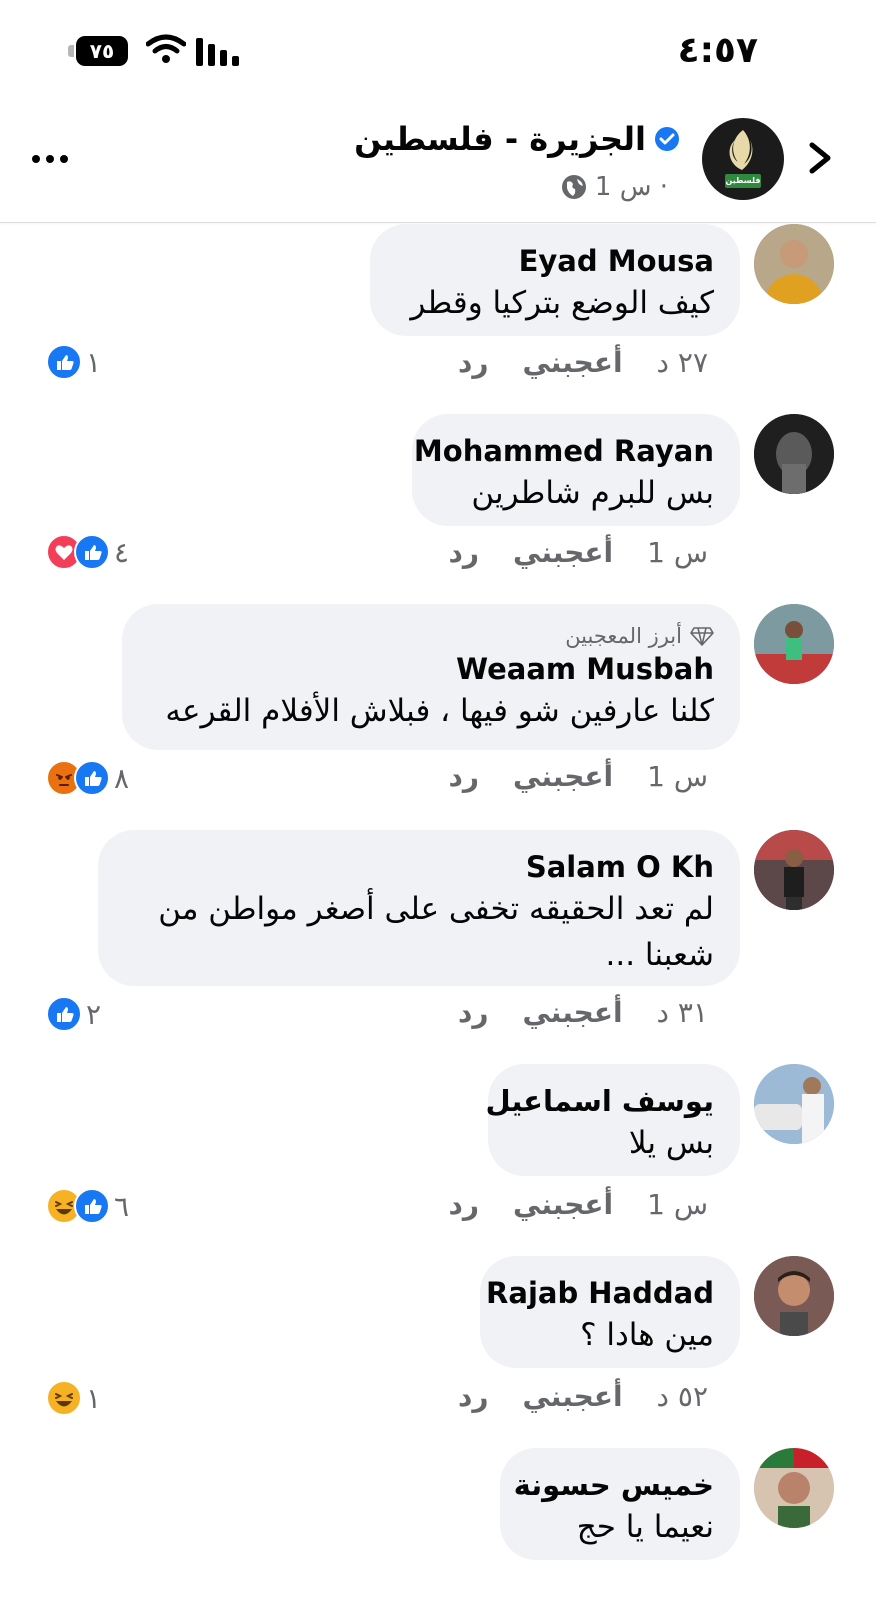 This screenshot has width=876, height=1600. I want to click on comment-actions: ٥٢ د أعجبني رد, so click(583, 1396).